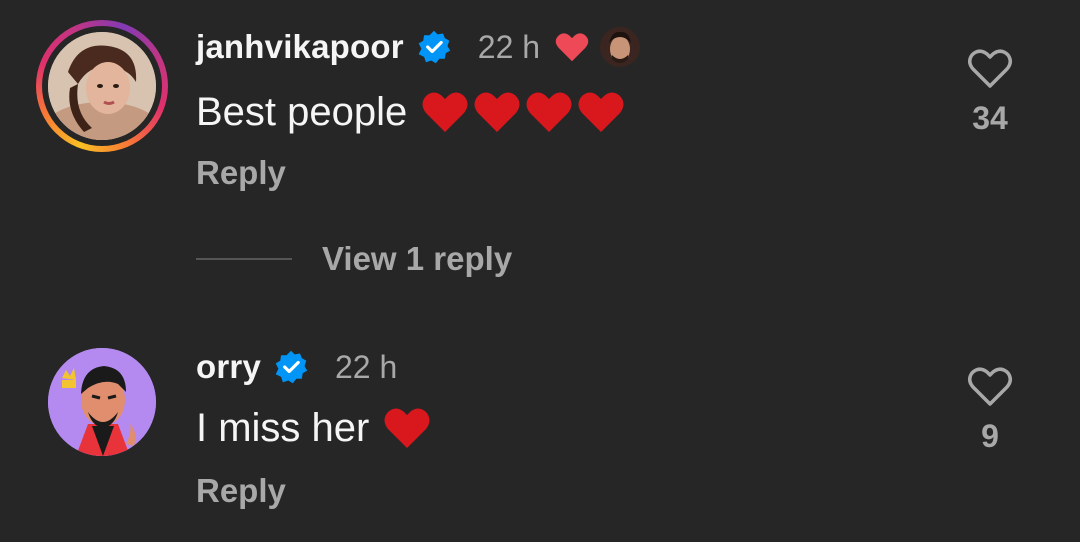 The image size is (1080, 542). I want to click on comment-text: I miss her, so click(283, 427).